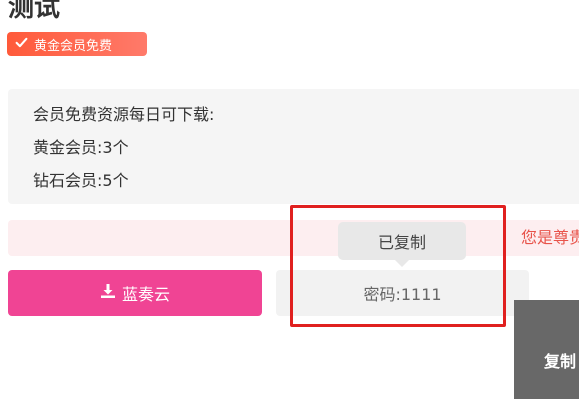  Describe the element at coordinates (402, 263) in the screenshot. I see `tooltip-arrow` at that location.